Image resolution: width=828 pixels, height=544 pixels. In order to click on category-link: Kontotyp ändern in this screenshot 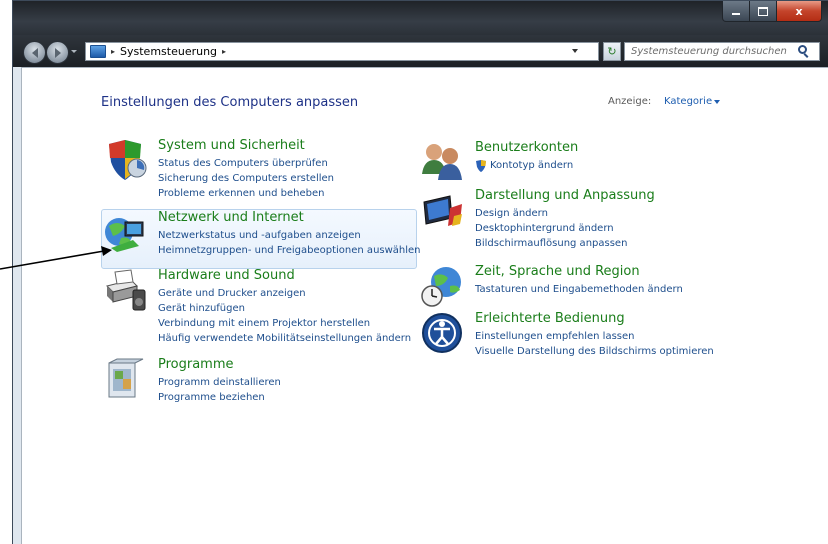, I will do `click(524, 165)`.